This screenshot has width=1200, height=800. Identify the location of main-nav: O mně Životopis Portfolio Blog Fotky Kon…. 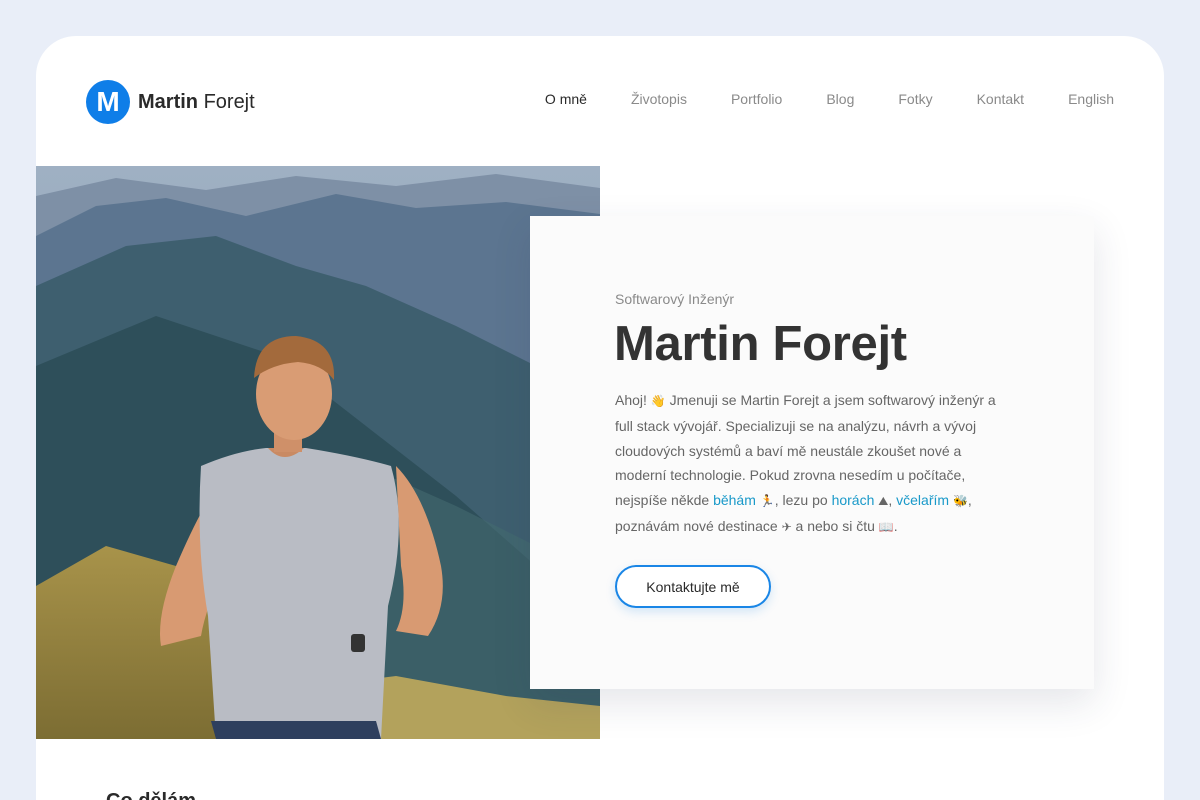
(829, 99).